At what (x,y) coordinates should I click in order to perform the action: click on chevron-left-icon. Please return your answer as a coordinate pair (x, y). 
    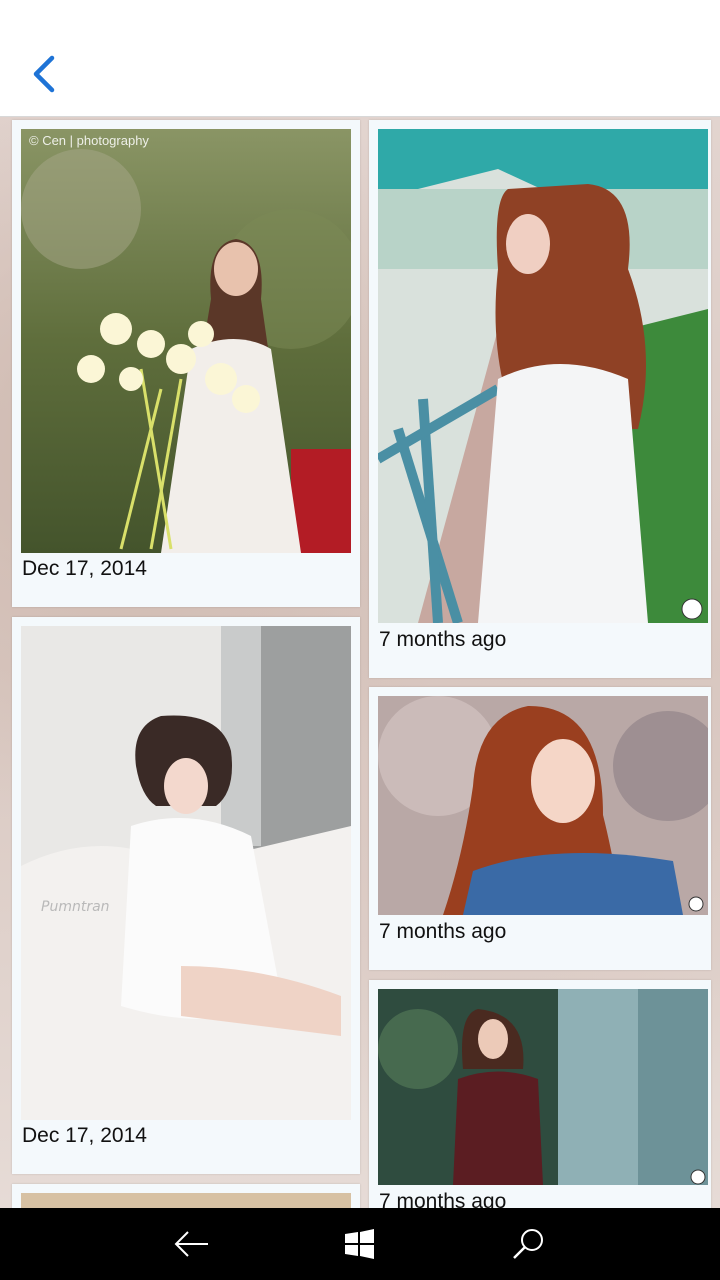
    Looking at the image, I should click on (44, 74).